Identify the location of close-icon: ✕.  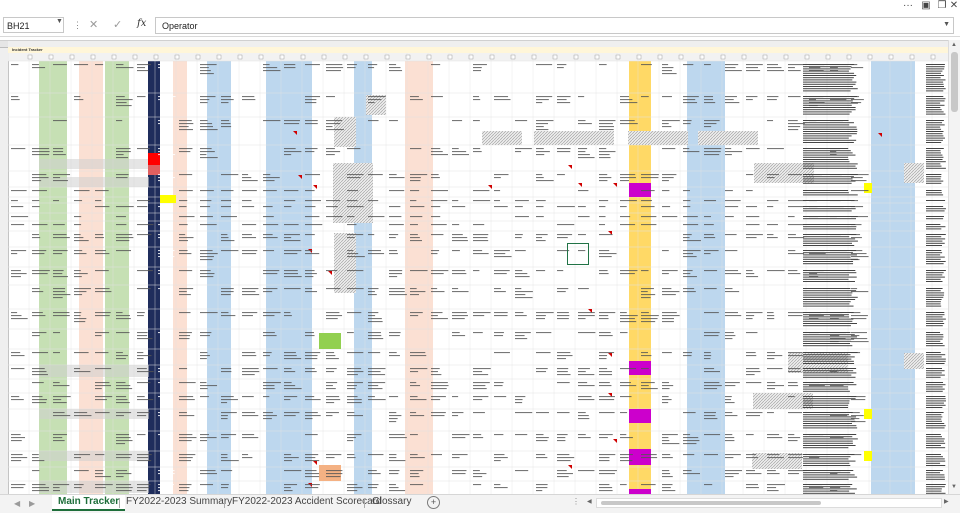
(953, 7).